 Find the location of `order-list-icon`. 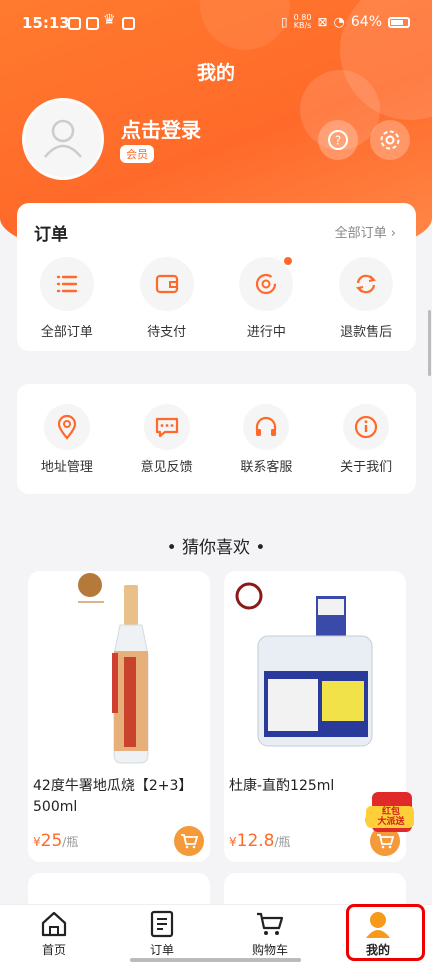

order-list-icon is located at coordinates (162, 924).